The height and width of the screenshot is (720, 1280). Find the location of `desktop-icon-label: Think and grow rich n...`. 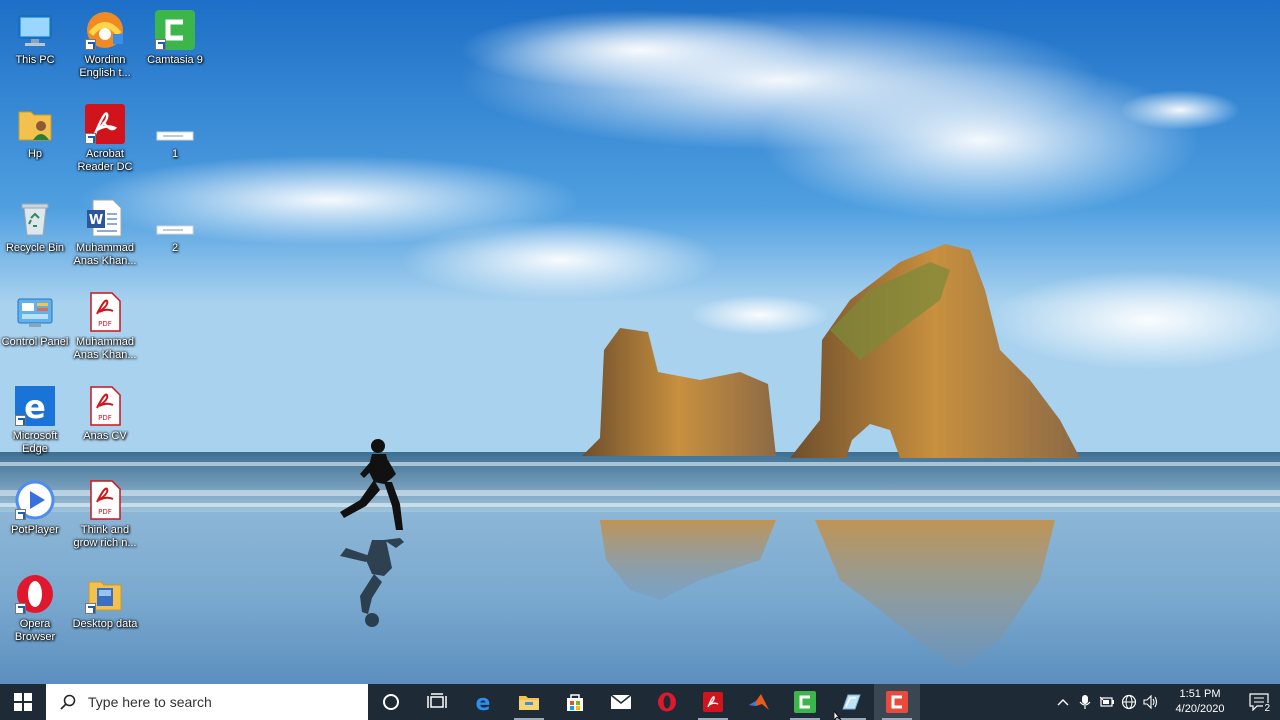

desktop-icon-label: Think and grow rich n... is located at coordinates (105, 536).